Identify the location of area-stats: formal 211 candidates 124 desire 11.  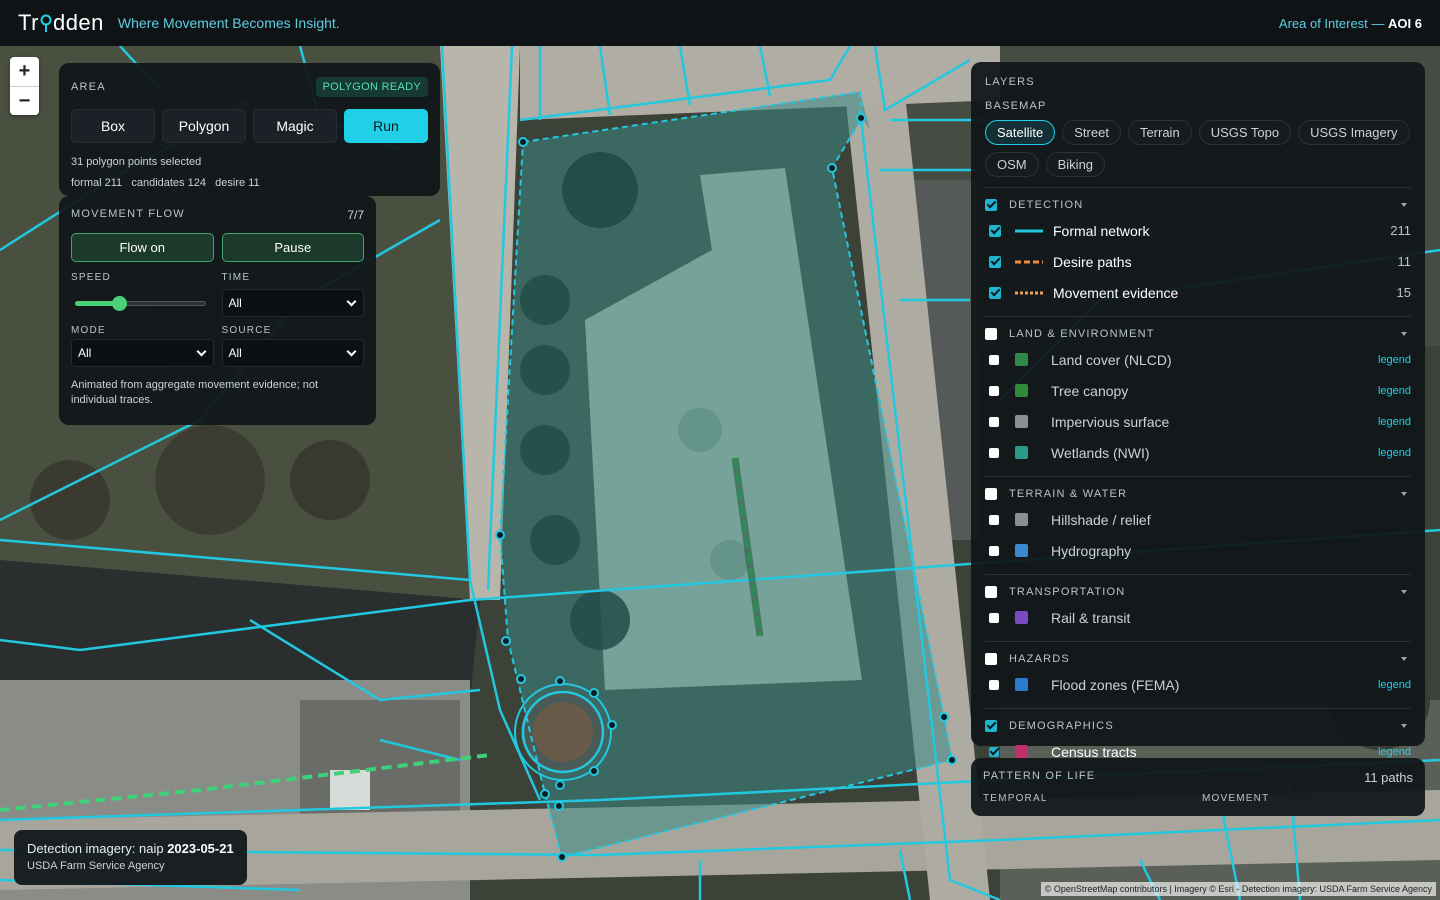
(249, 183).